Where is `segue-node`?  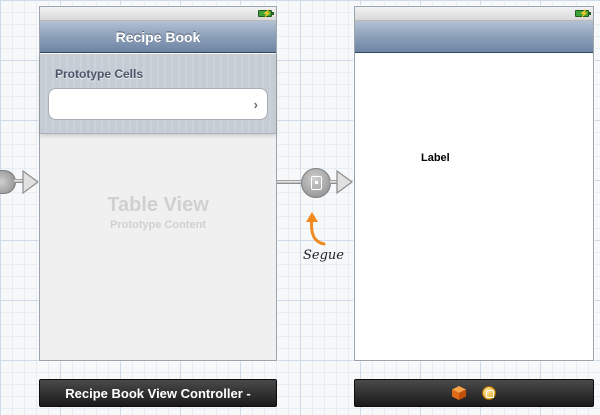 segue-node is located at coordinates (316, 183).